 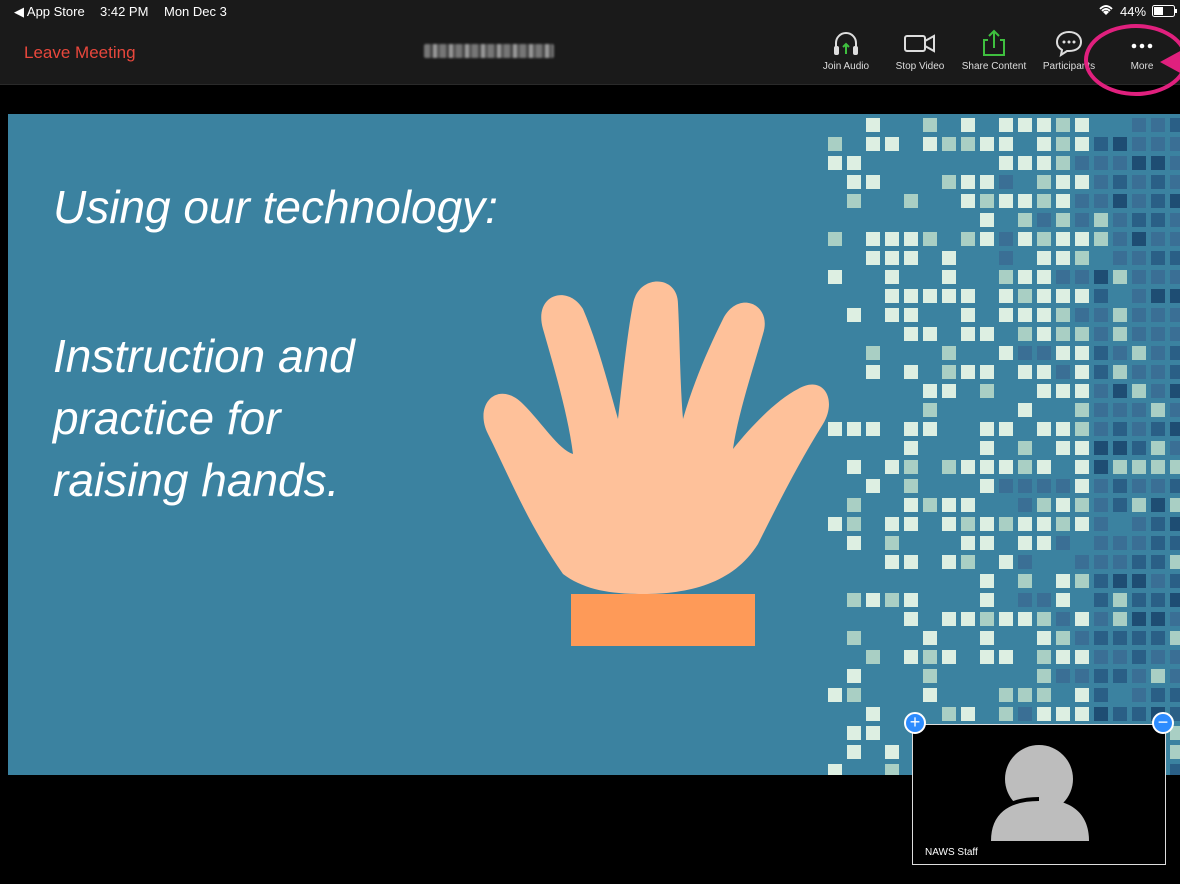 What do you see at coordinates (920, 50) in the screenshot?
I see `stop-video-button: Stop Video` at bounding box center [920, 50].